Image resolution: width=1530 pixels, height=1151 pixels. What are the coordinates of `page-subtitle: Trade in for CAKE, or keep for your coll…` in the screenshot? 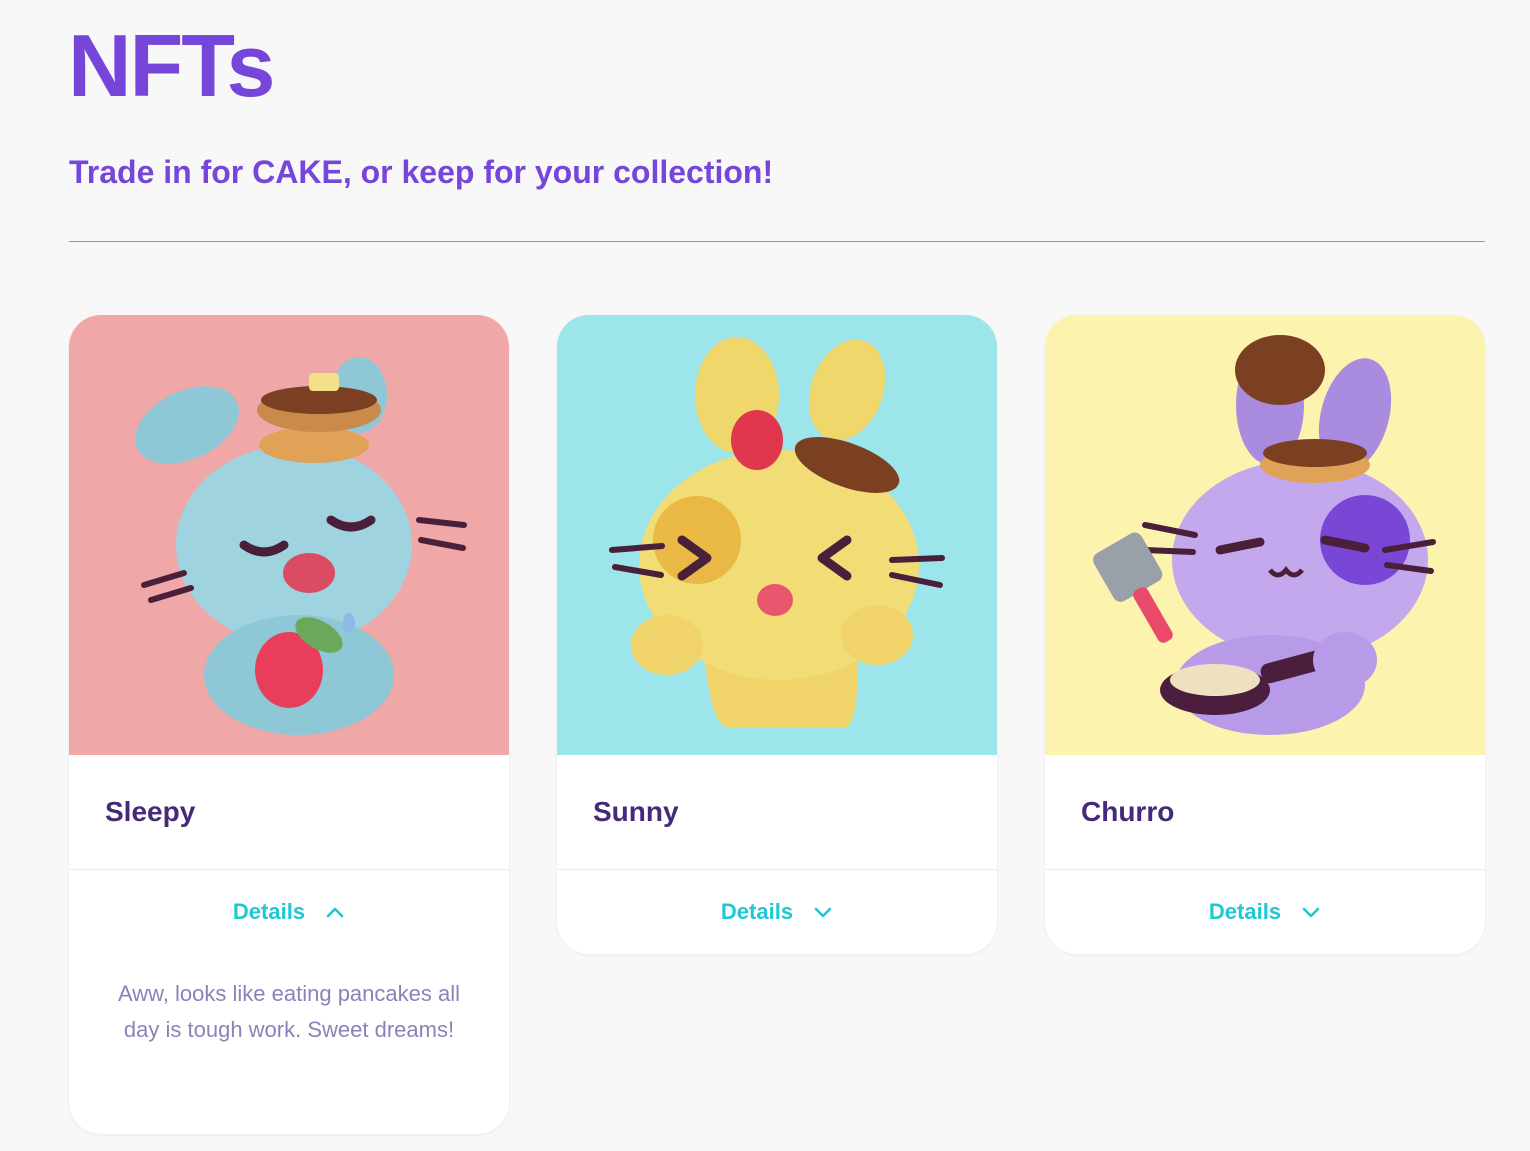 It's located at (421, 172).